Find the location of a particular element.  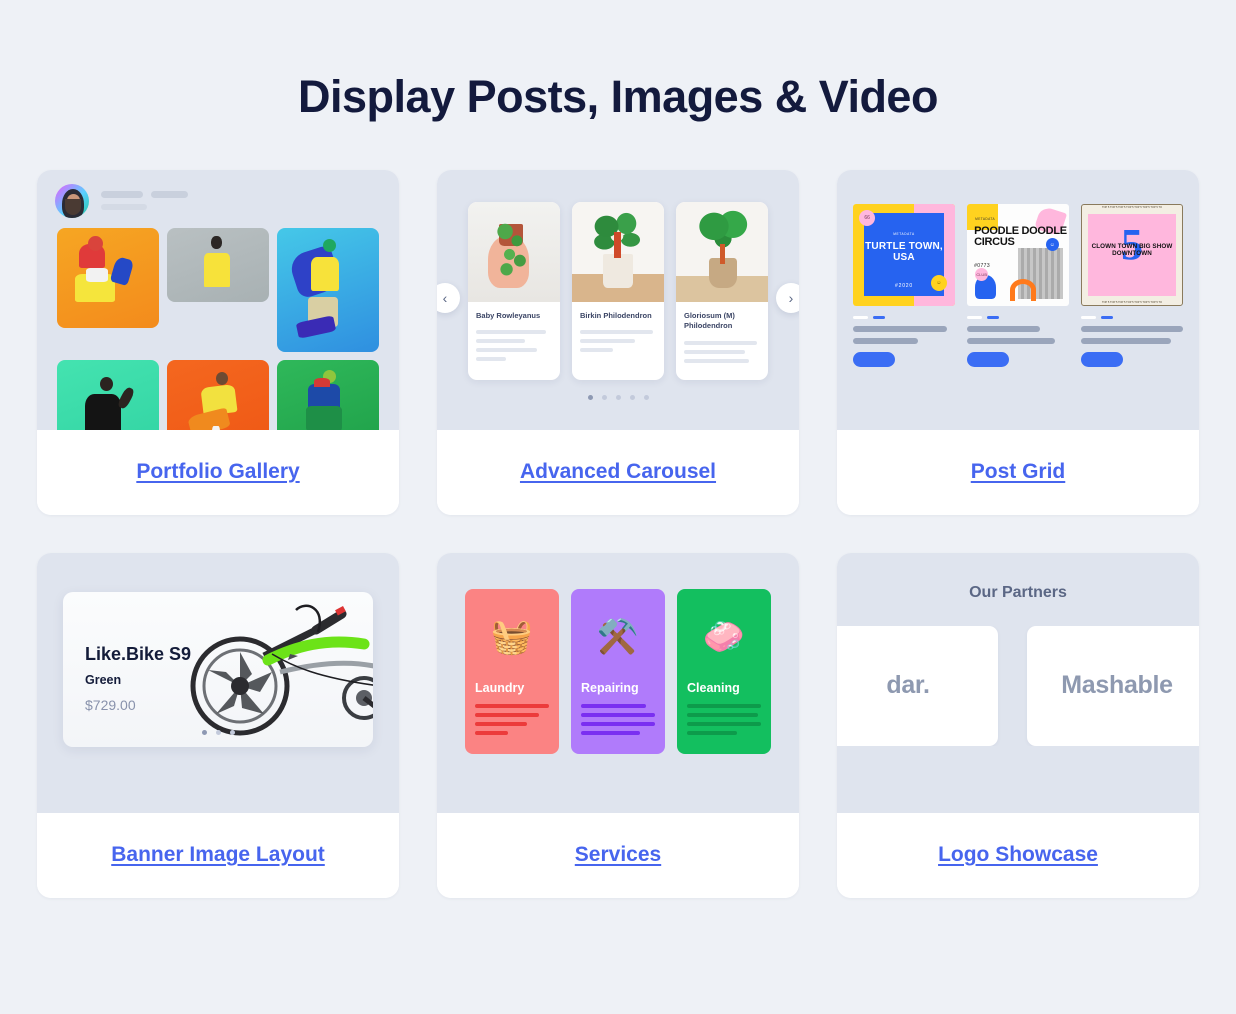

service-item-laundry: 🧺 Laundry is located at coordinates (512, 671).